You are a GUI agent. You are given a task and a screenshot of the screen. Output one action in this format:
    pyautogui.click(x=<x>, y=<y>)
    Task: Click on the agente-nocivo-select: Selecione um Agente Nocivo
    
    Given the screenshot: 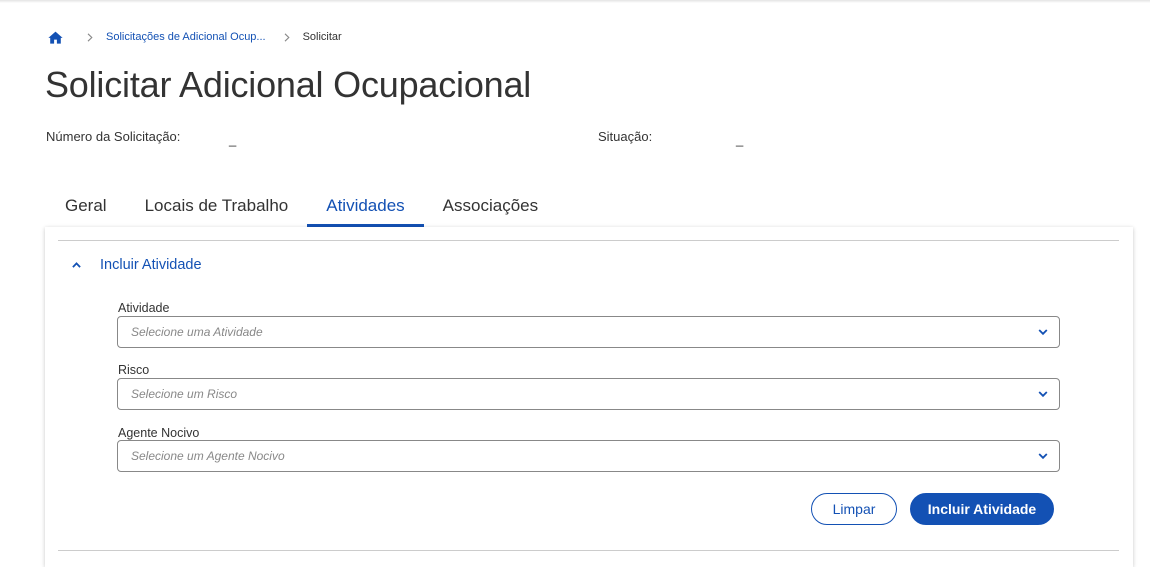 What is the action you would take?
    pyautogui.click(x=588, y=456)
    